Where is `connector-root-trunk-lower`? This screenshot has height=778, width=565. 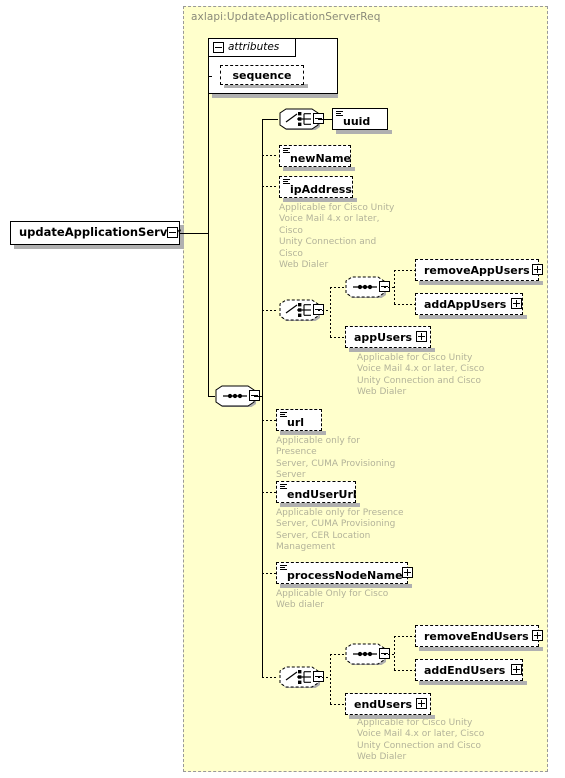 connector-root-trunk-lower is located at coordinates (208, 314).